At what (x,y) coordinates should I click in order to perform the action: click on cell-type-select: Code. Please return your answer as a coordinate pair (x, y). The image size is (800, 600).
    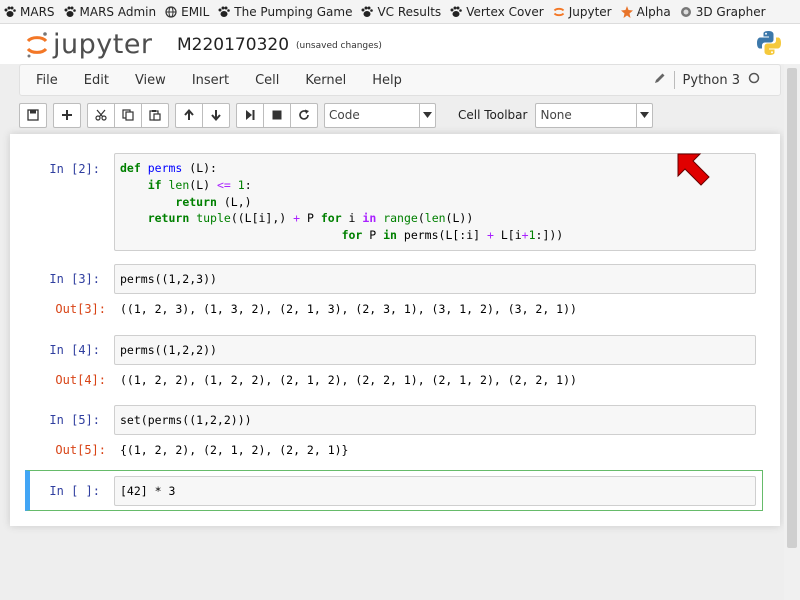
    Looking at the image, I should click on (380, 115).